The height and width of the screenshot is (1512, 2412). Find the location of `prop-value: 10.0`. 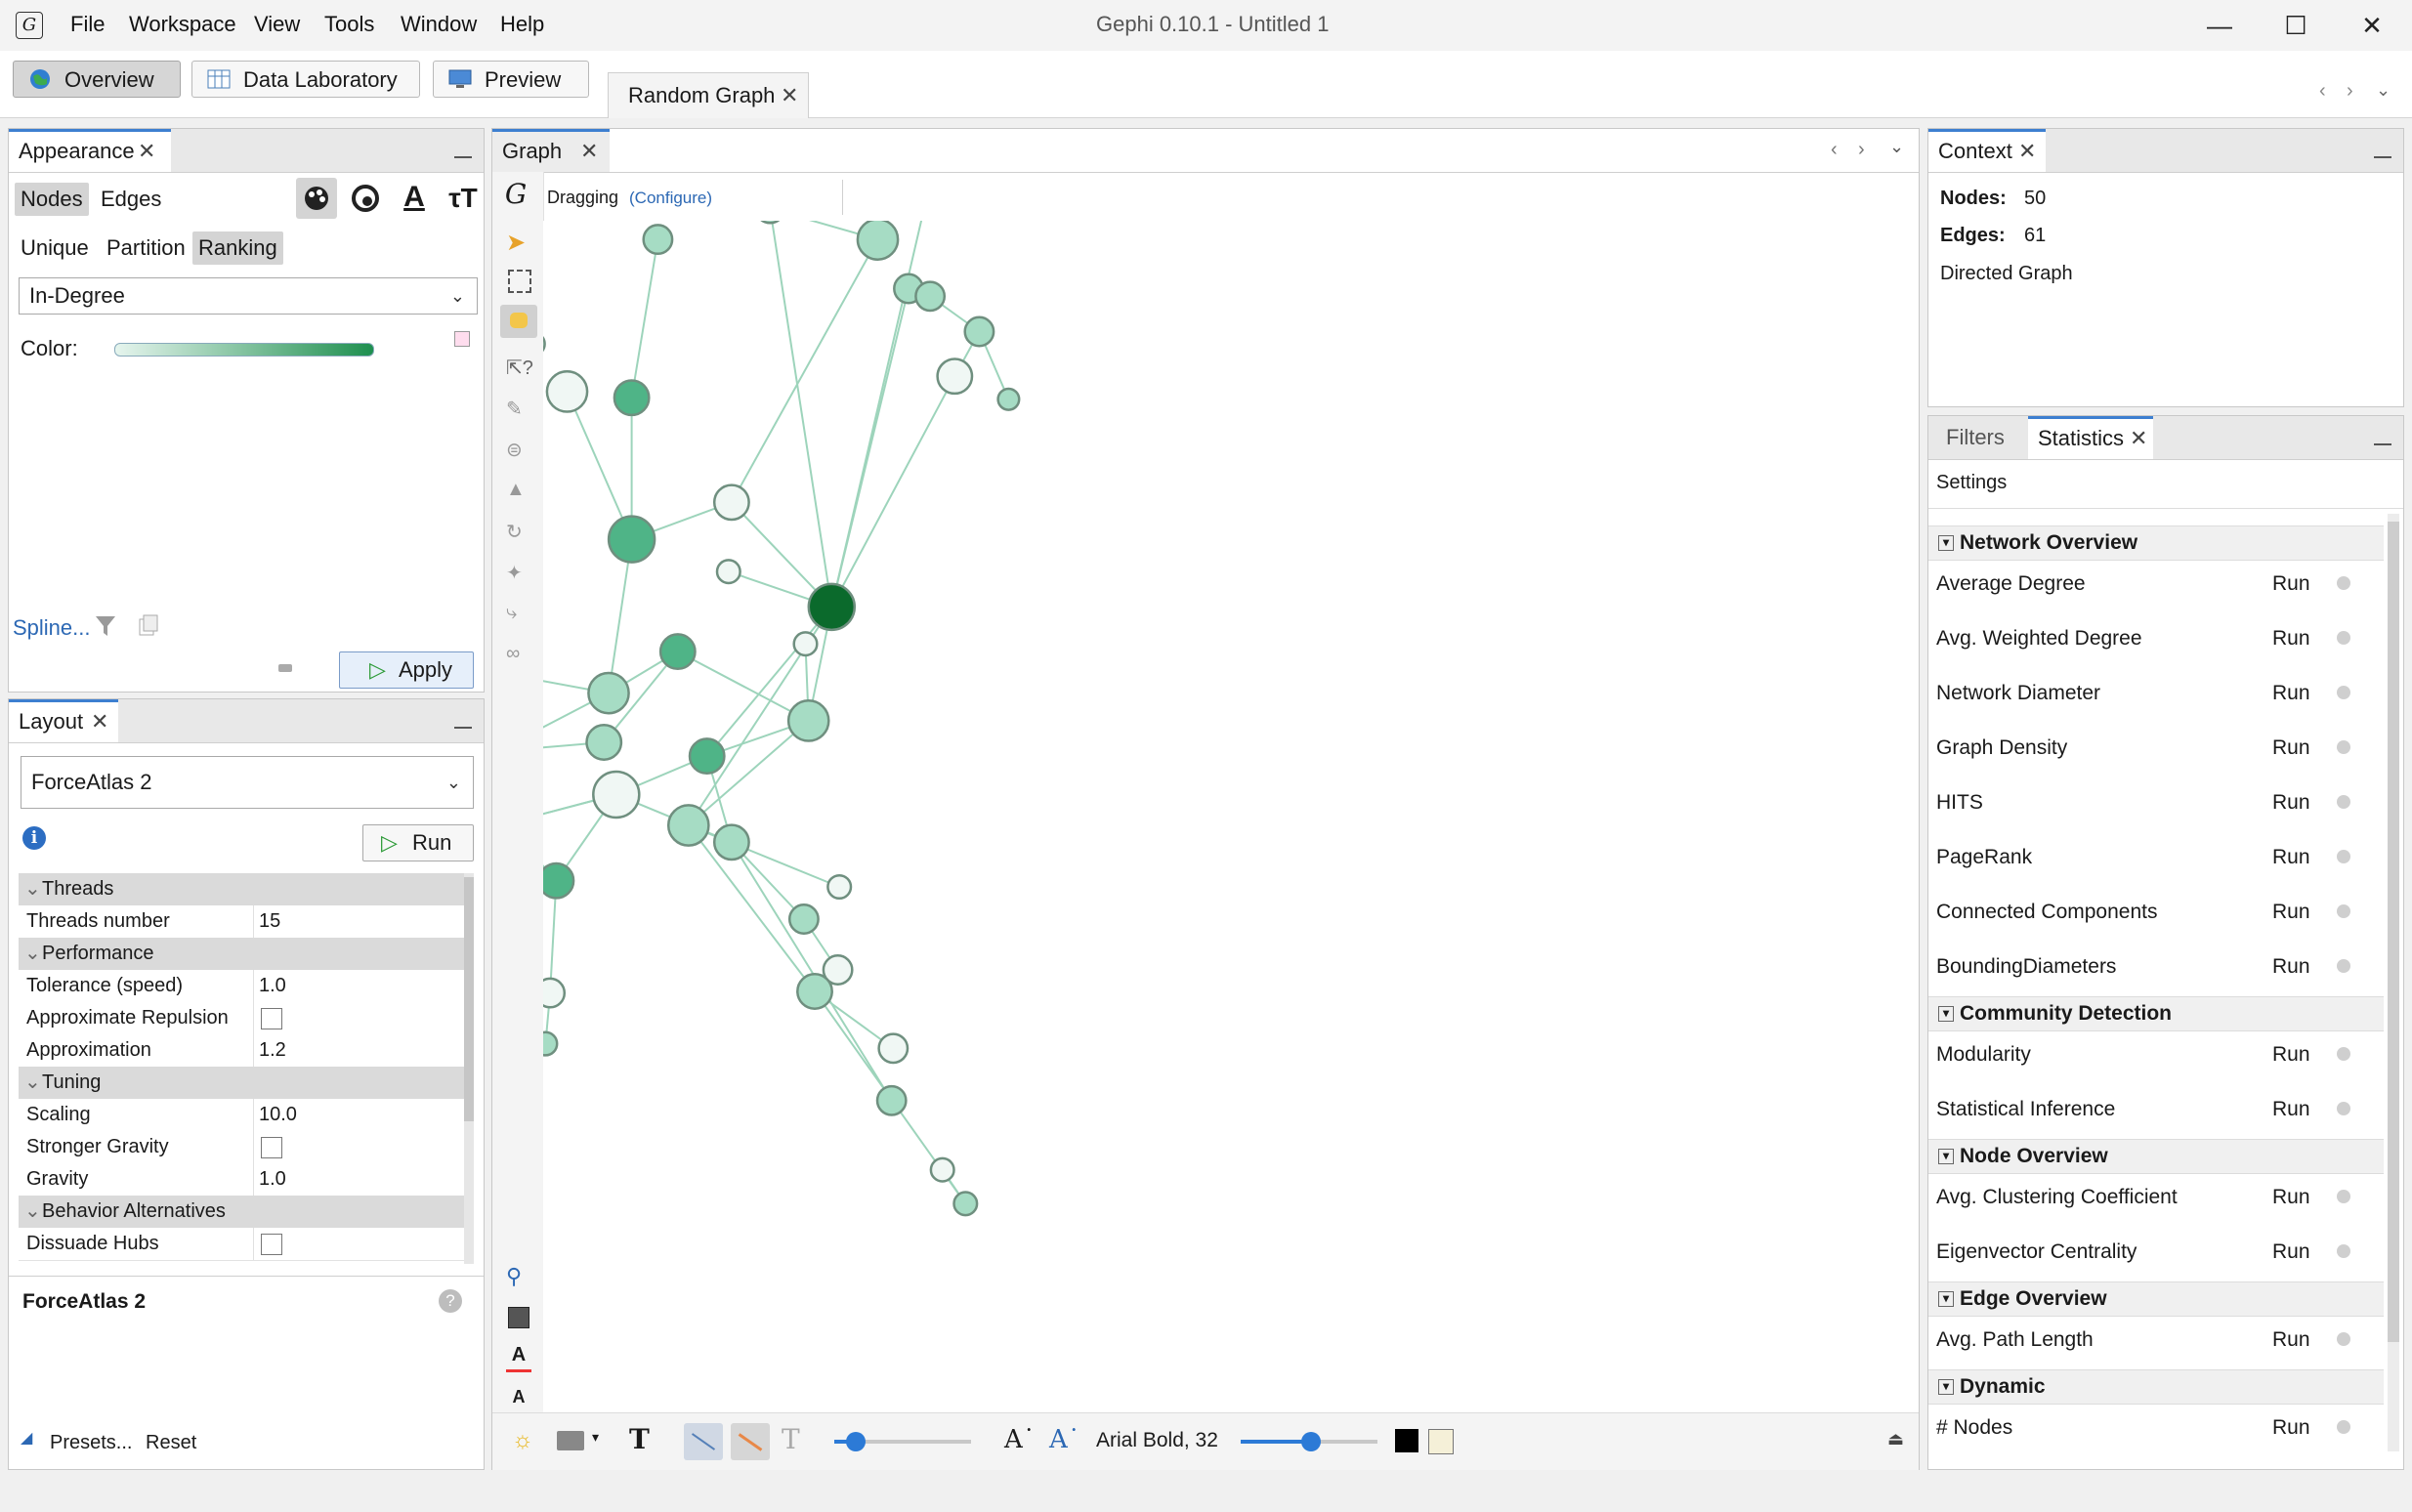

prop-value: 10.0 is located at coordinates (278, 1114).